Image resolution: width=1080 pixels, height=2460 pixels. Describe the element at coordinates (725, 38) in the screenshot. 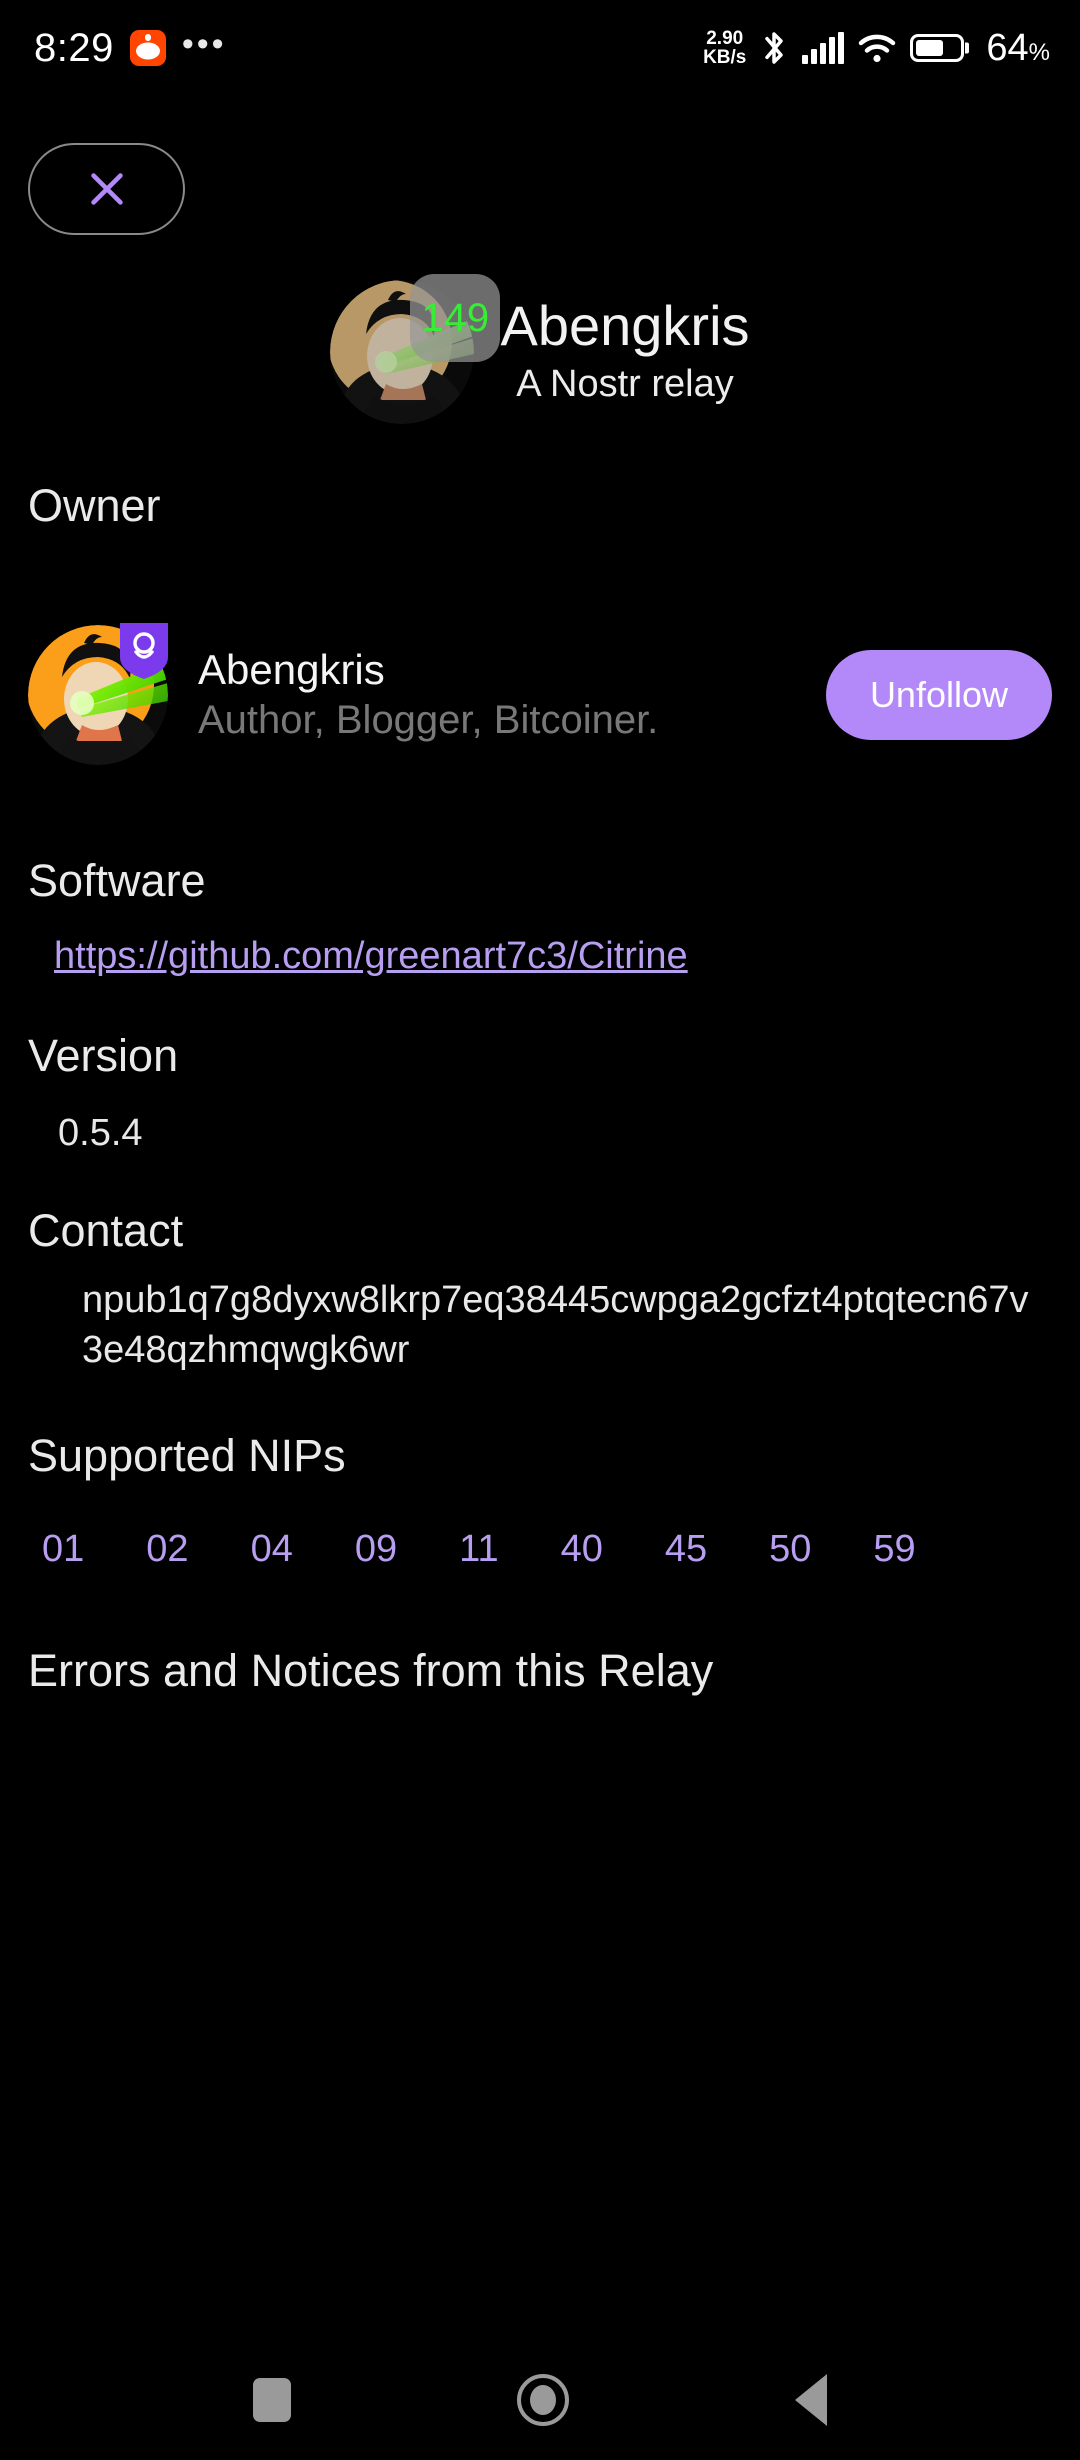

I see `network-speed-value: 2.90` at that location.